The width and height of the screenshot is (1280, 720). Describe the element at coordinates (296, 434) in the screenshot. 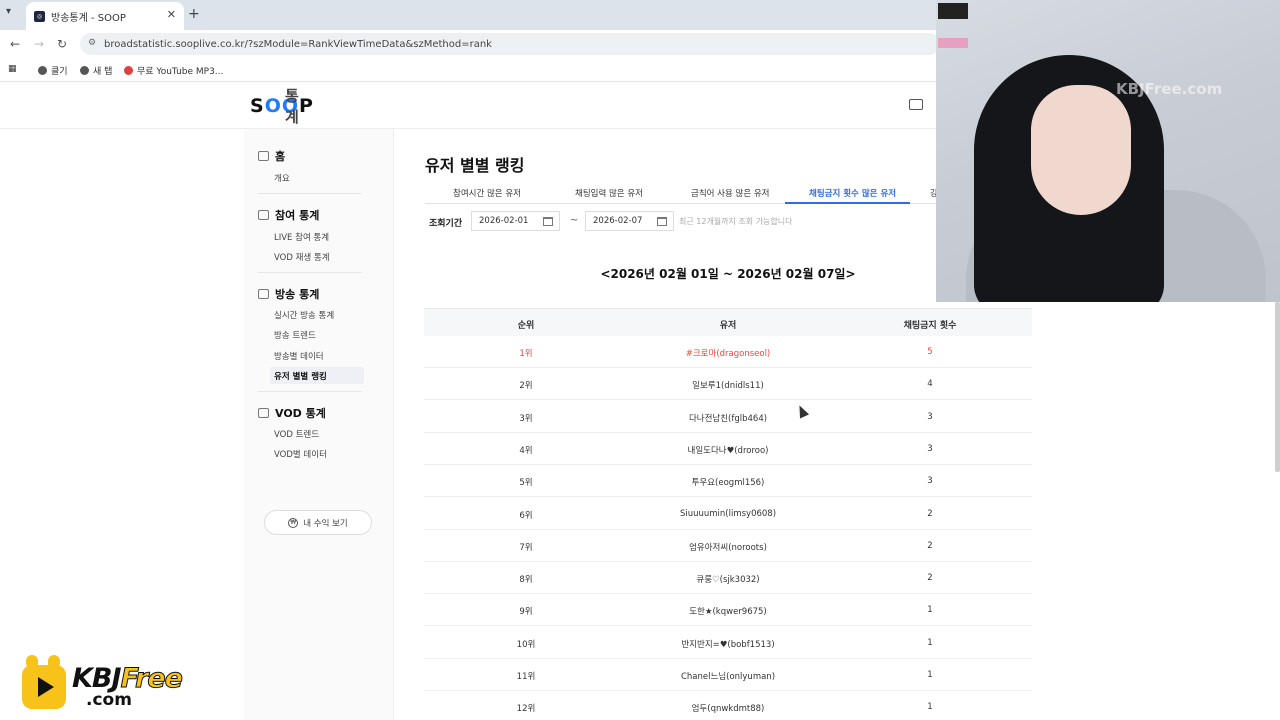

I see `sidebar-item-vod-trend: VOD 트렌드` at that location.